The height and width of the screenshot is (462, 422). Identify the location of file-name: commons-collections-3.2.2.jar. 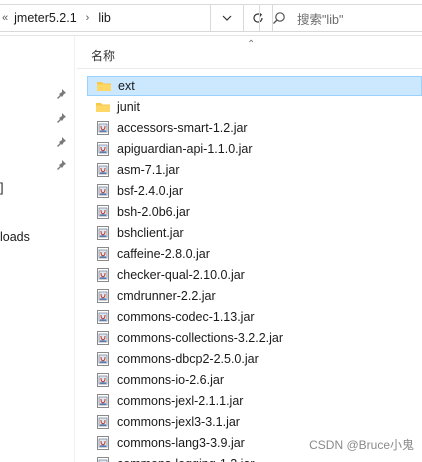
(200, 338).